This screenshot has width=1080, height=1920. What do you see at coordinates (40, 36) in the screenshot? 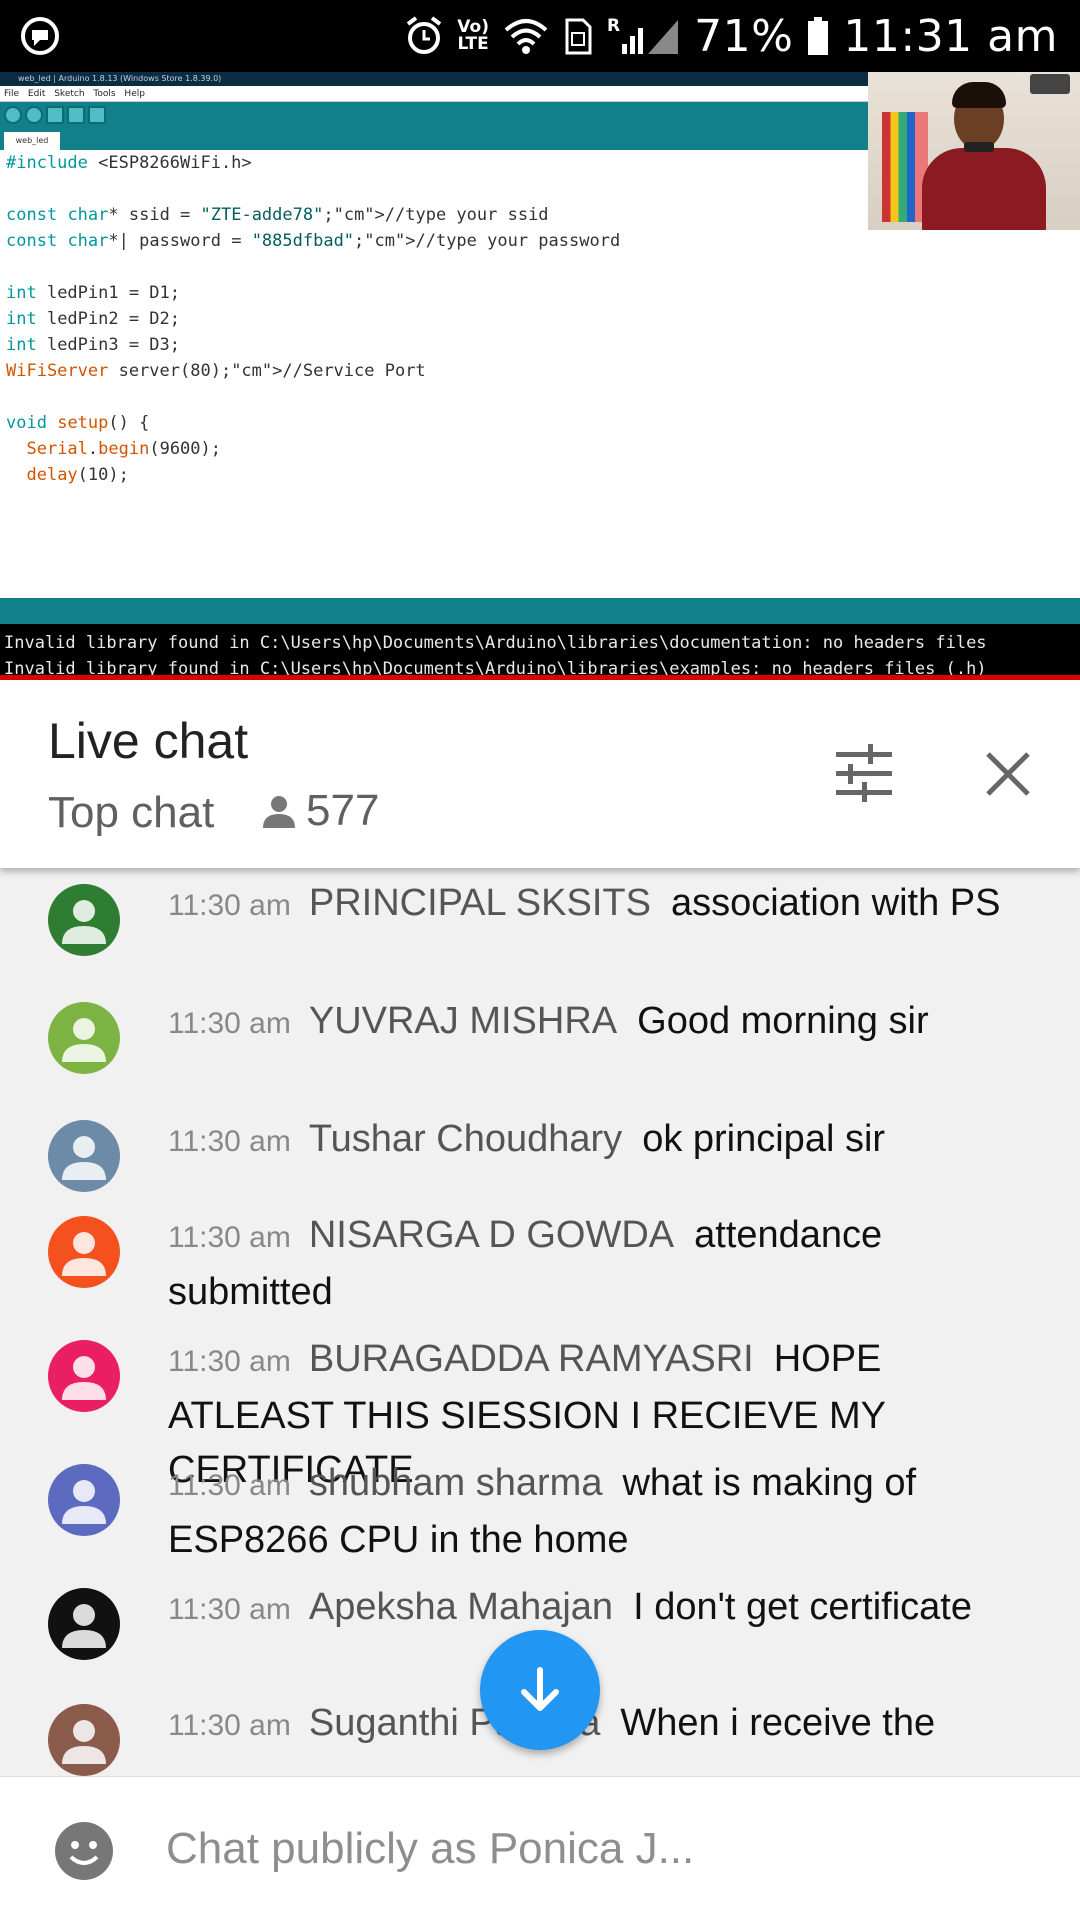
I see `cast-icon` at bounding box center [40, 36].